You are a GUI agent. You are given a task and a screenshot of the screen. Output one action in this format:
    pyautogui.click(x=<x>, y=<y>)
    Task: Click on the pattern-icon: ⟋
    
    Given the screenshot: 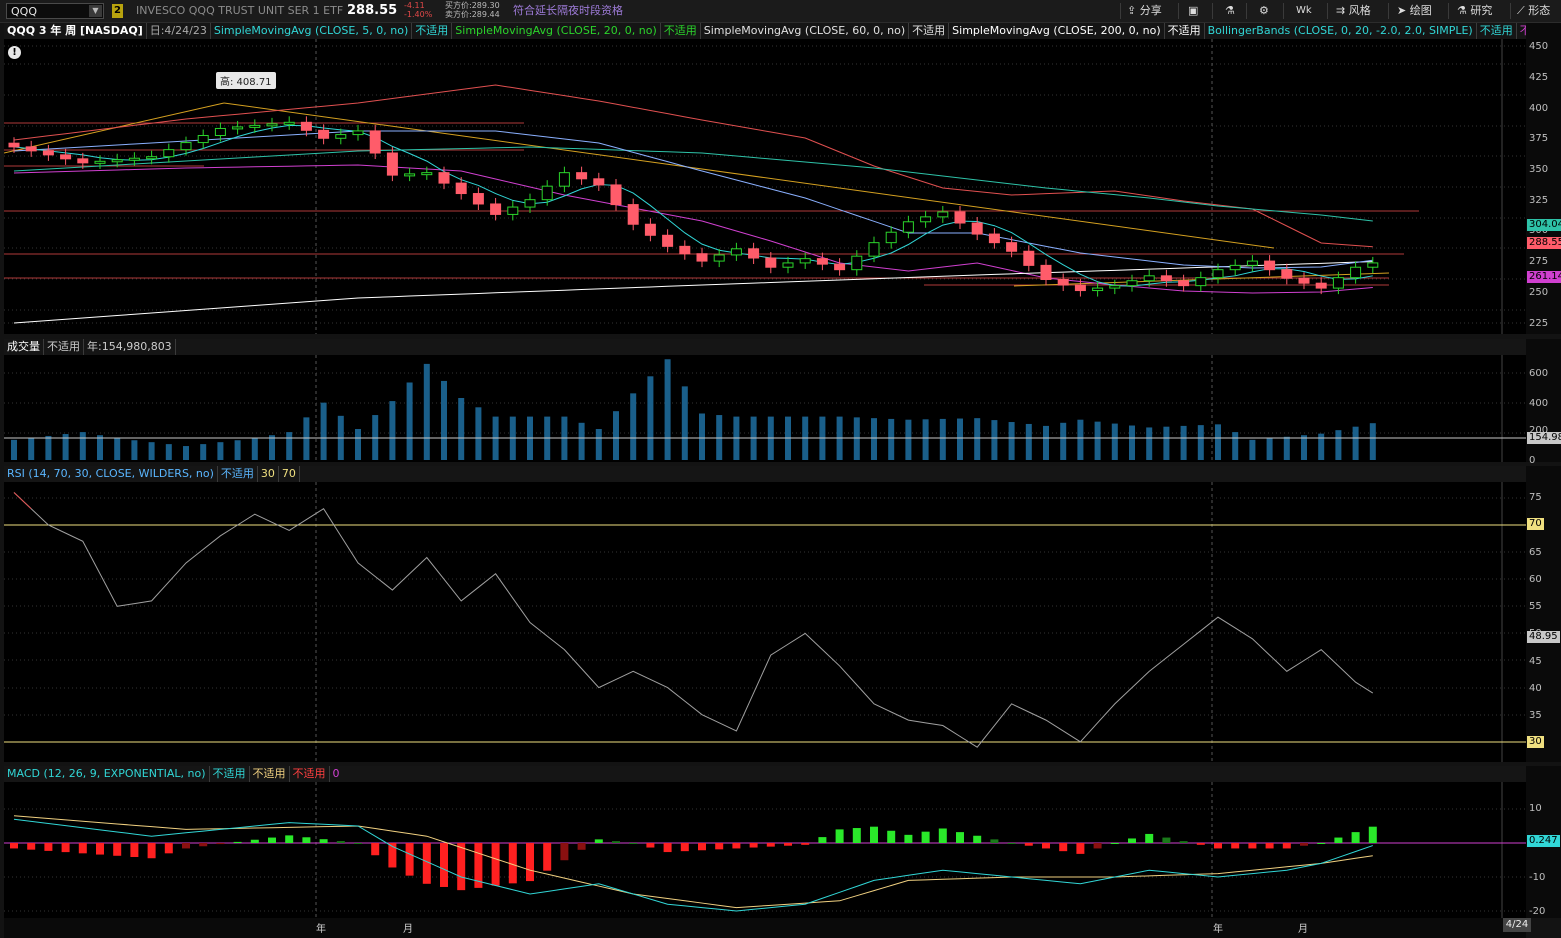 What is the action you would take?
    pyautogui.click(x=1521, y=10)
    